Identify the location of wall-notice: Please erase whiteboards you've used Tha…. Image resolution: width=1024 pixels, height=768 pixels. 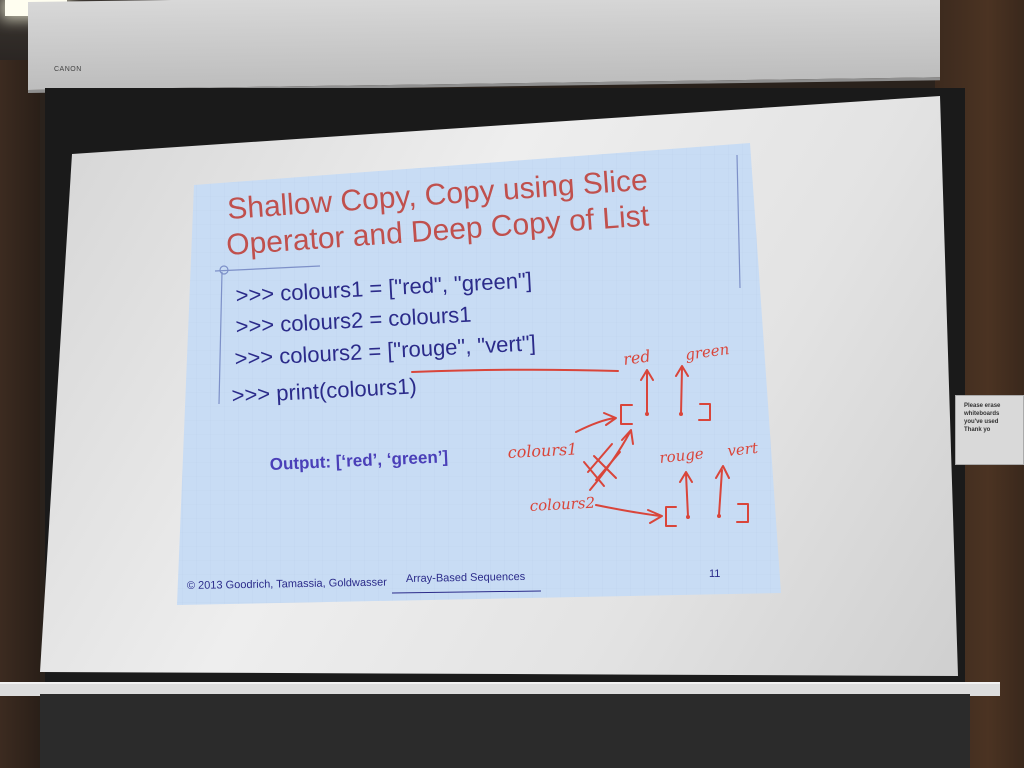
(989, 430).